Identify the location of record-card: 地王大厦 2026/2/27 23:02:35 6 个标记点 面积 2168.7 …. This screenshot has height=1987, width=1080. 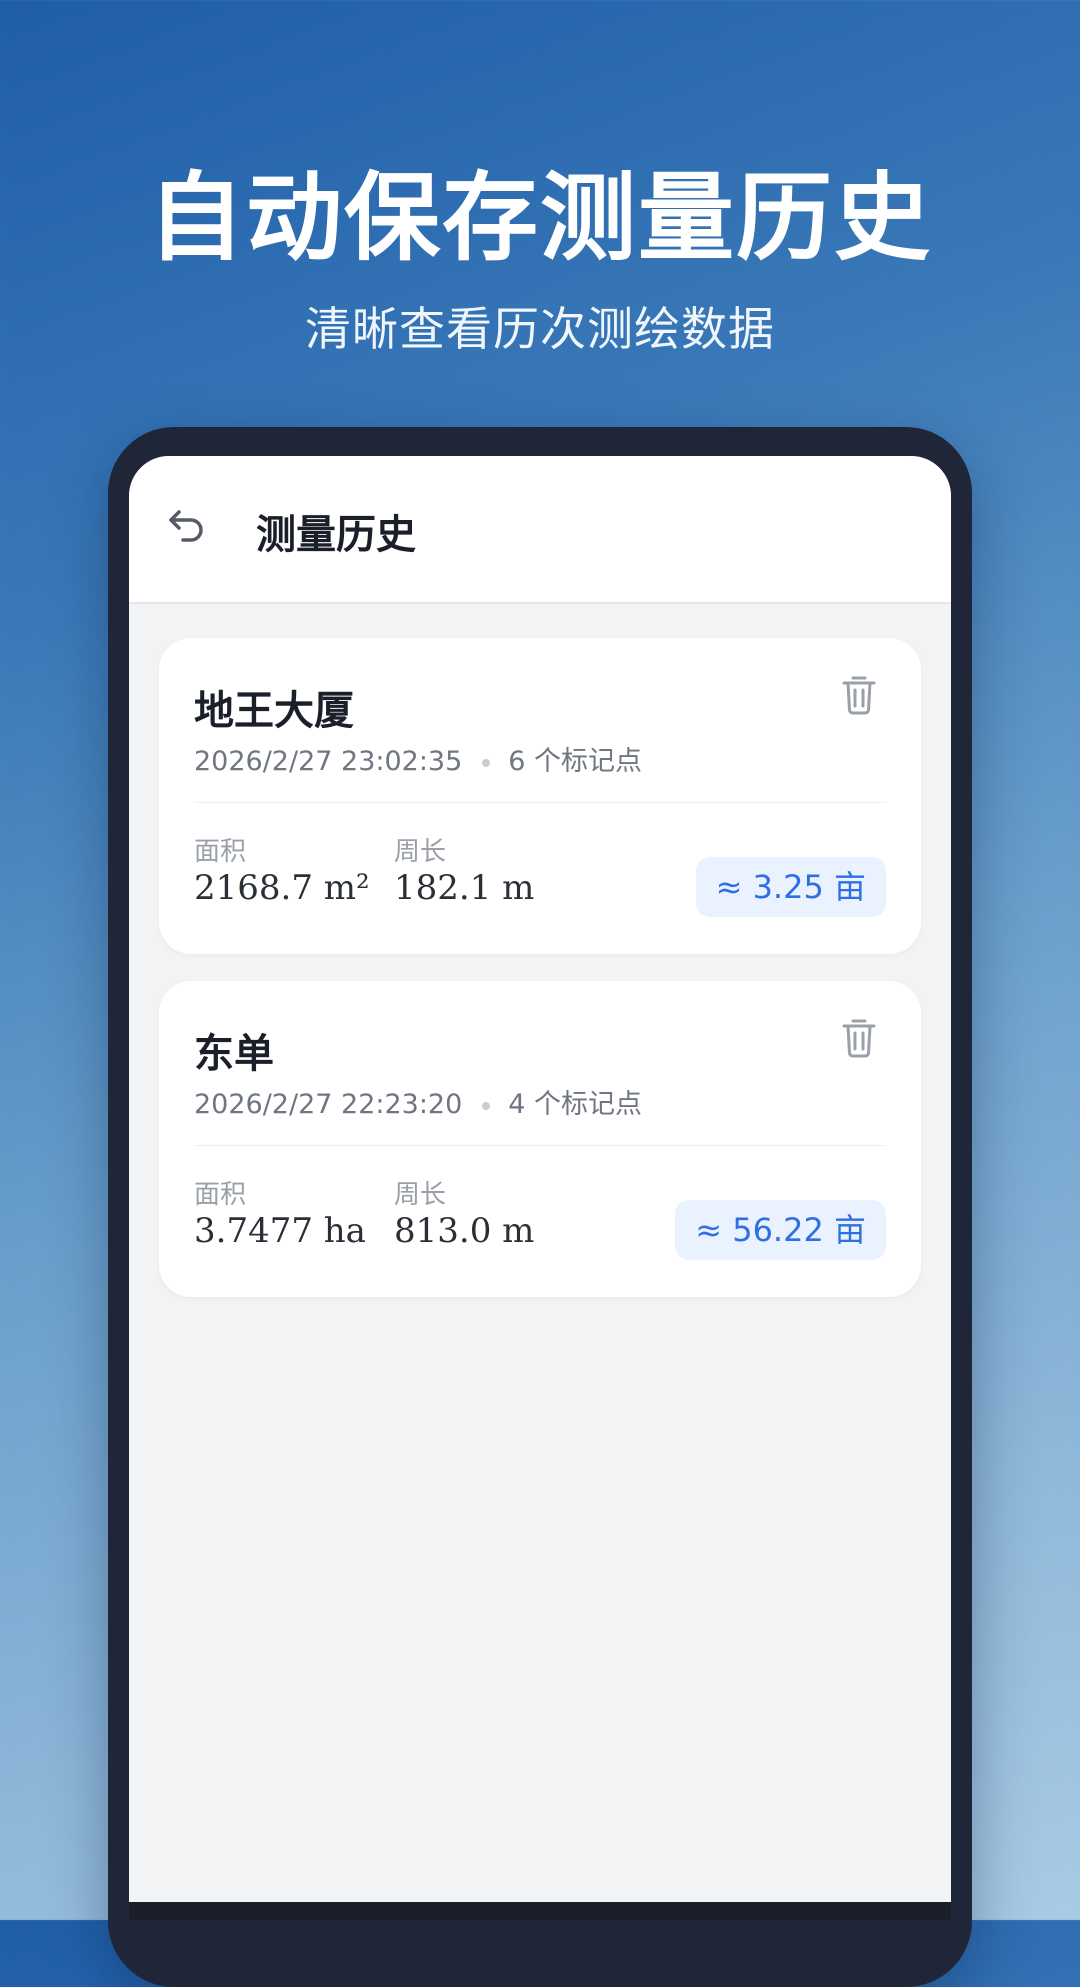
(540, 796).